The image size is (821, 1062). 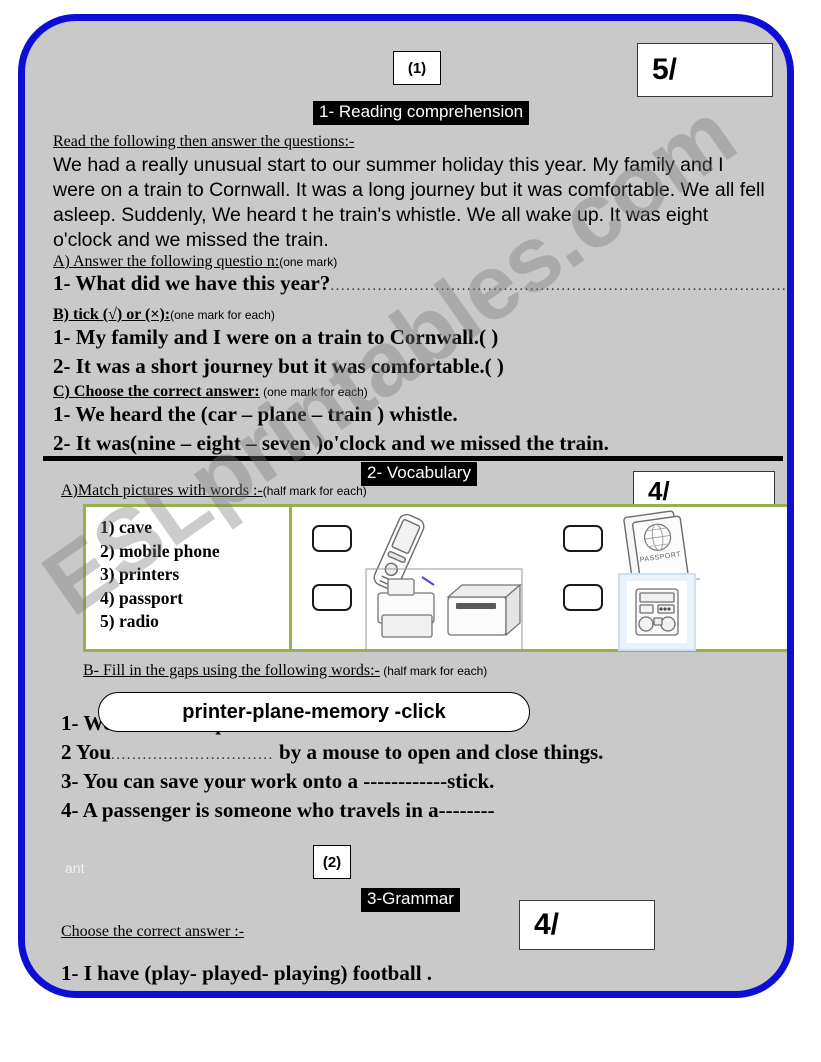 What do you see at coordinates (665, 69) in the screenshot?
I see `score-reading-value: 5/` at bounding box center [665, 69].